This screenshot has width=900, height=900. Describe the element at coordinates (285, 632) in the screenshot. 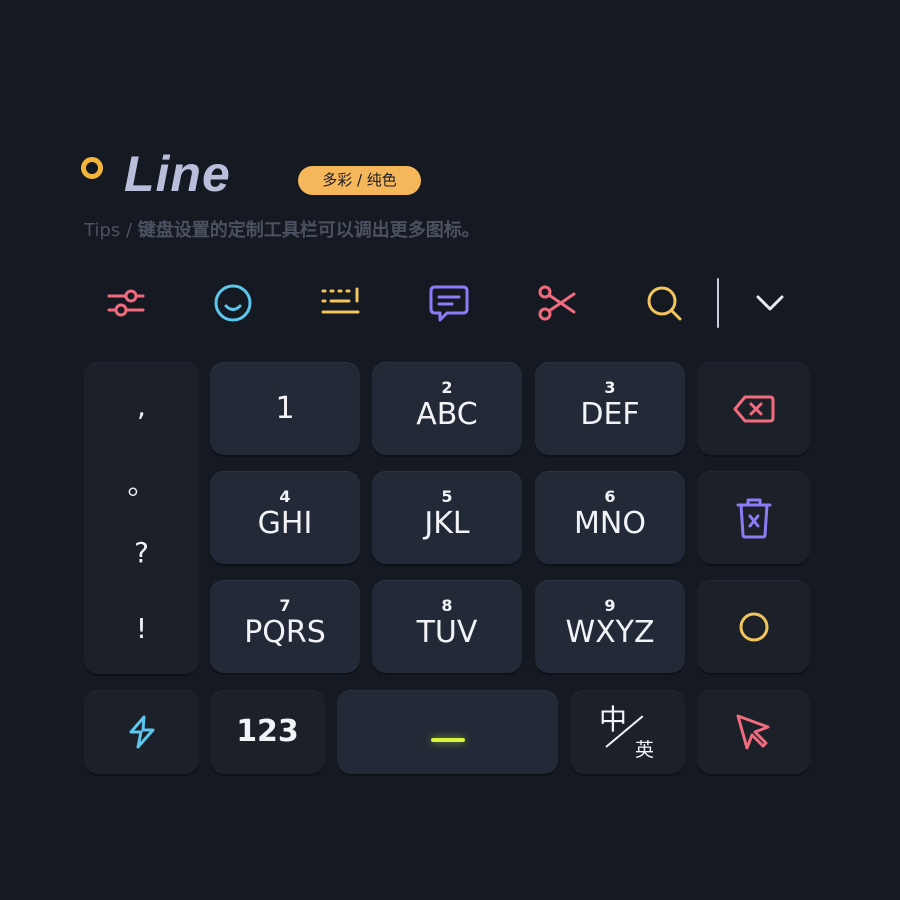

I see `key-letters: PQRS` at that location.